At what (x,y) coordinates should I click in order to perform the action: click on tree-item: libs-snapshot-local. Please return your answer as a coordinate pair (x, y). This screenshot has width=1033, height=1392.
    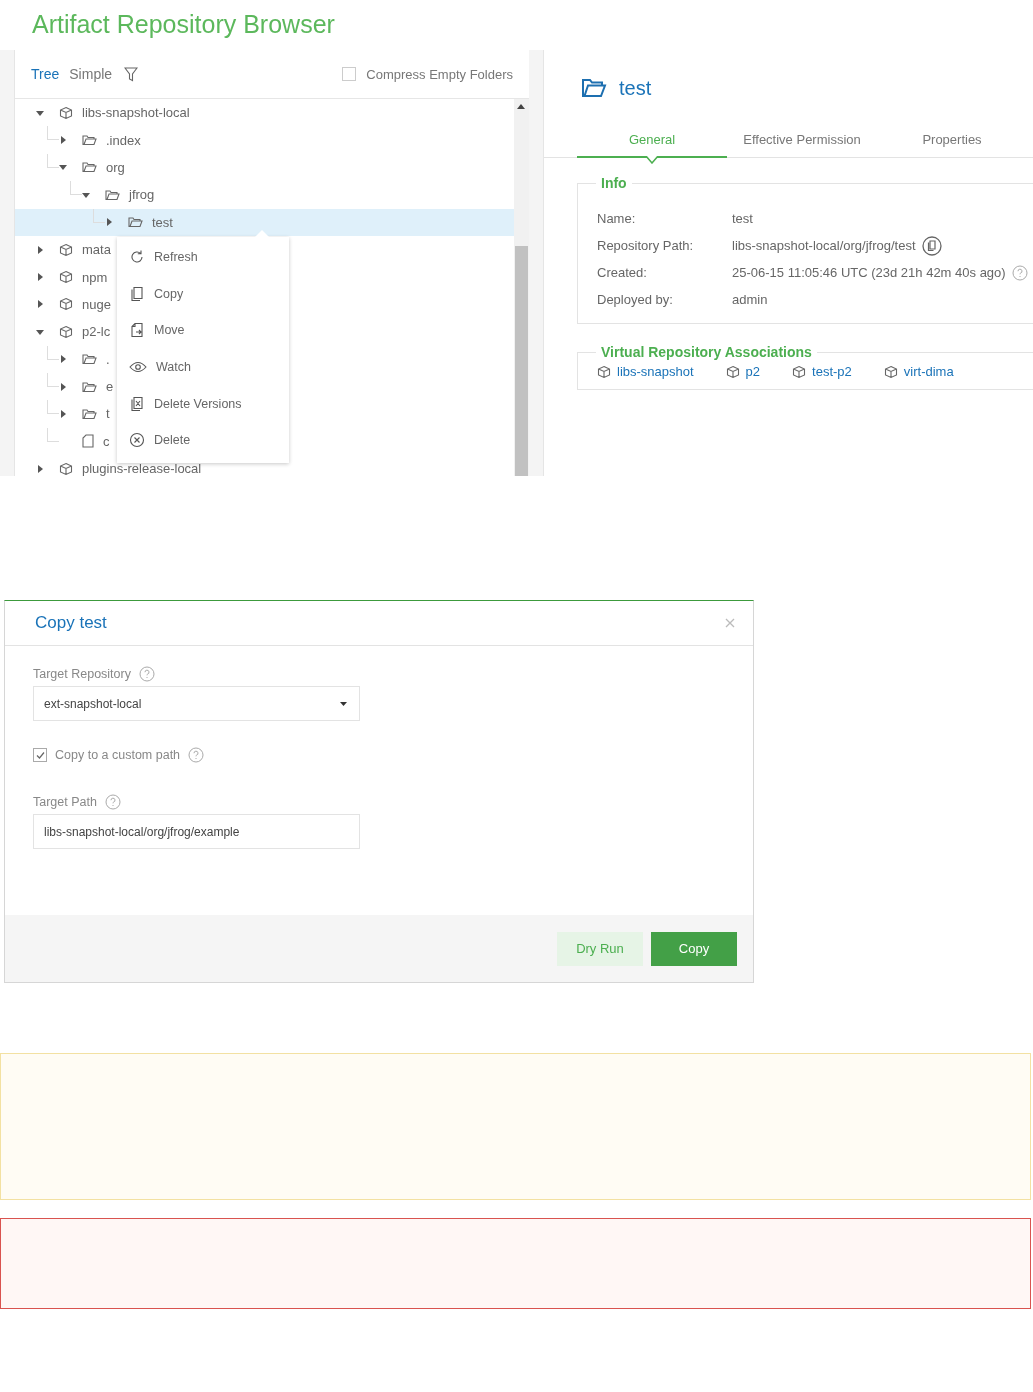
    Looking at the image, I should click on (102, 113).